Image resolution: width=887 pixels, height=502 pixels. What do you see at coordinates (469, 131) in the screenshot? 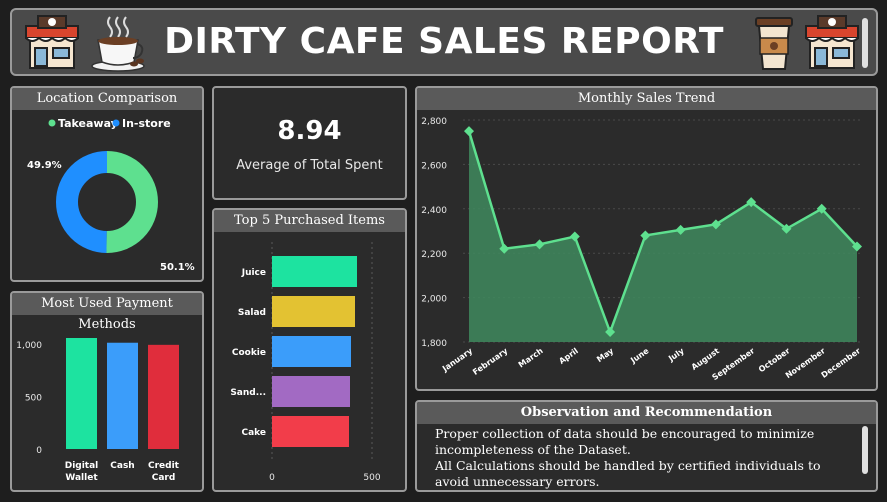
I see `trend-point-january` at bounding box center [469, 131].